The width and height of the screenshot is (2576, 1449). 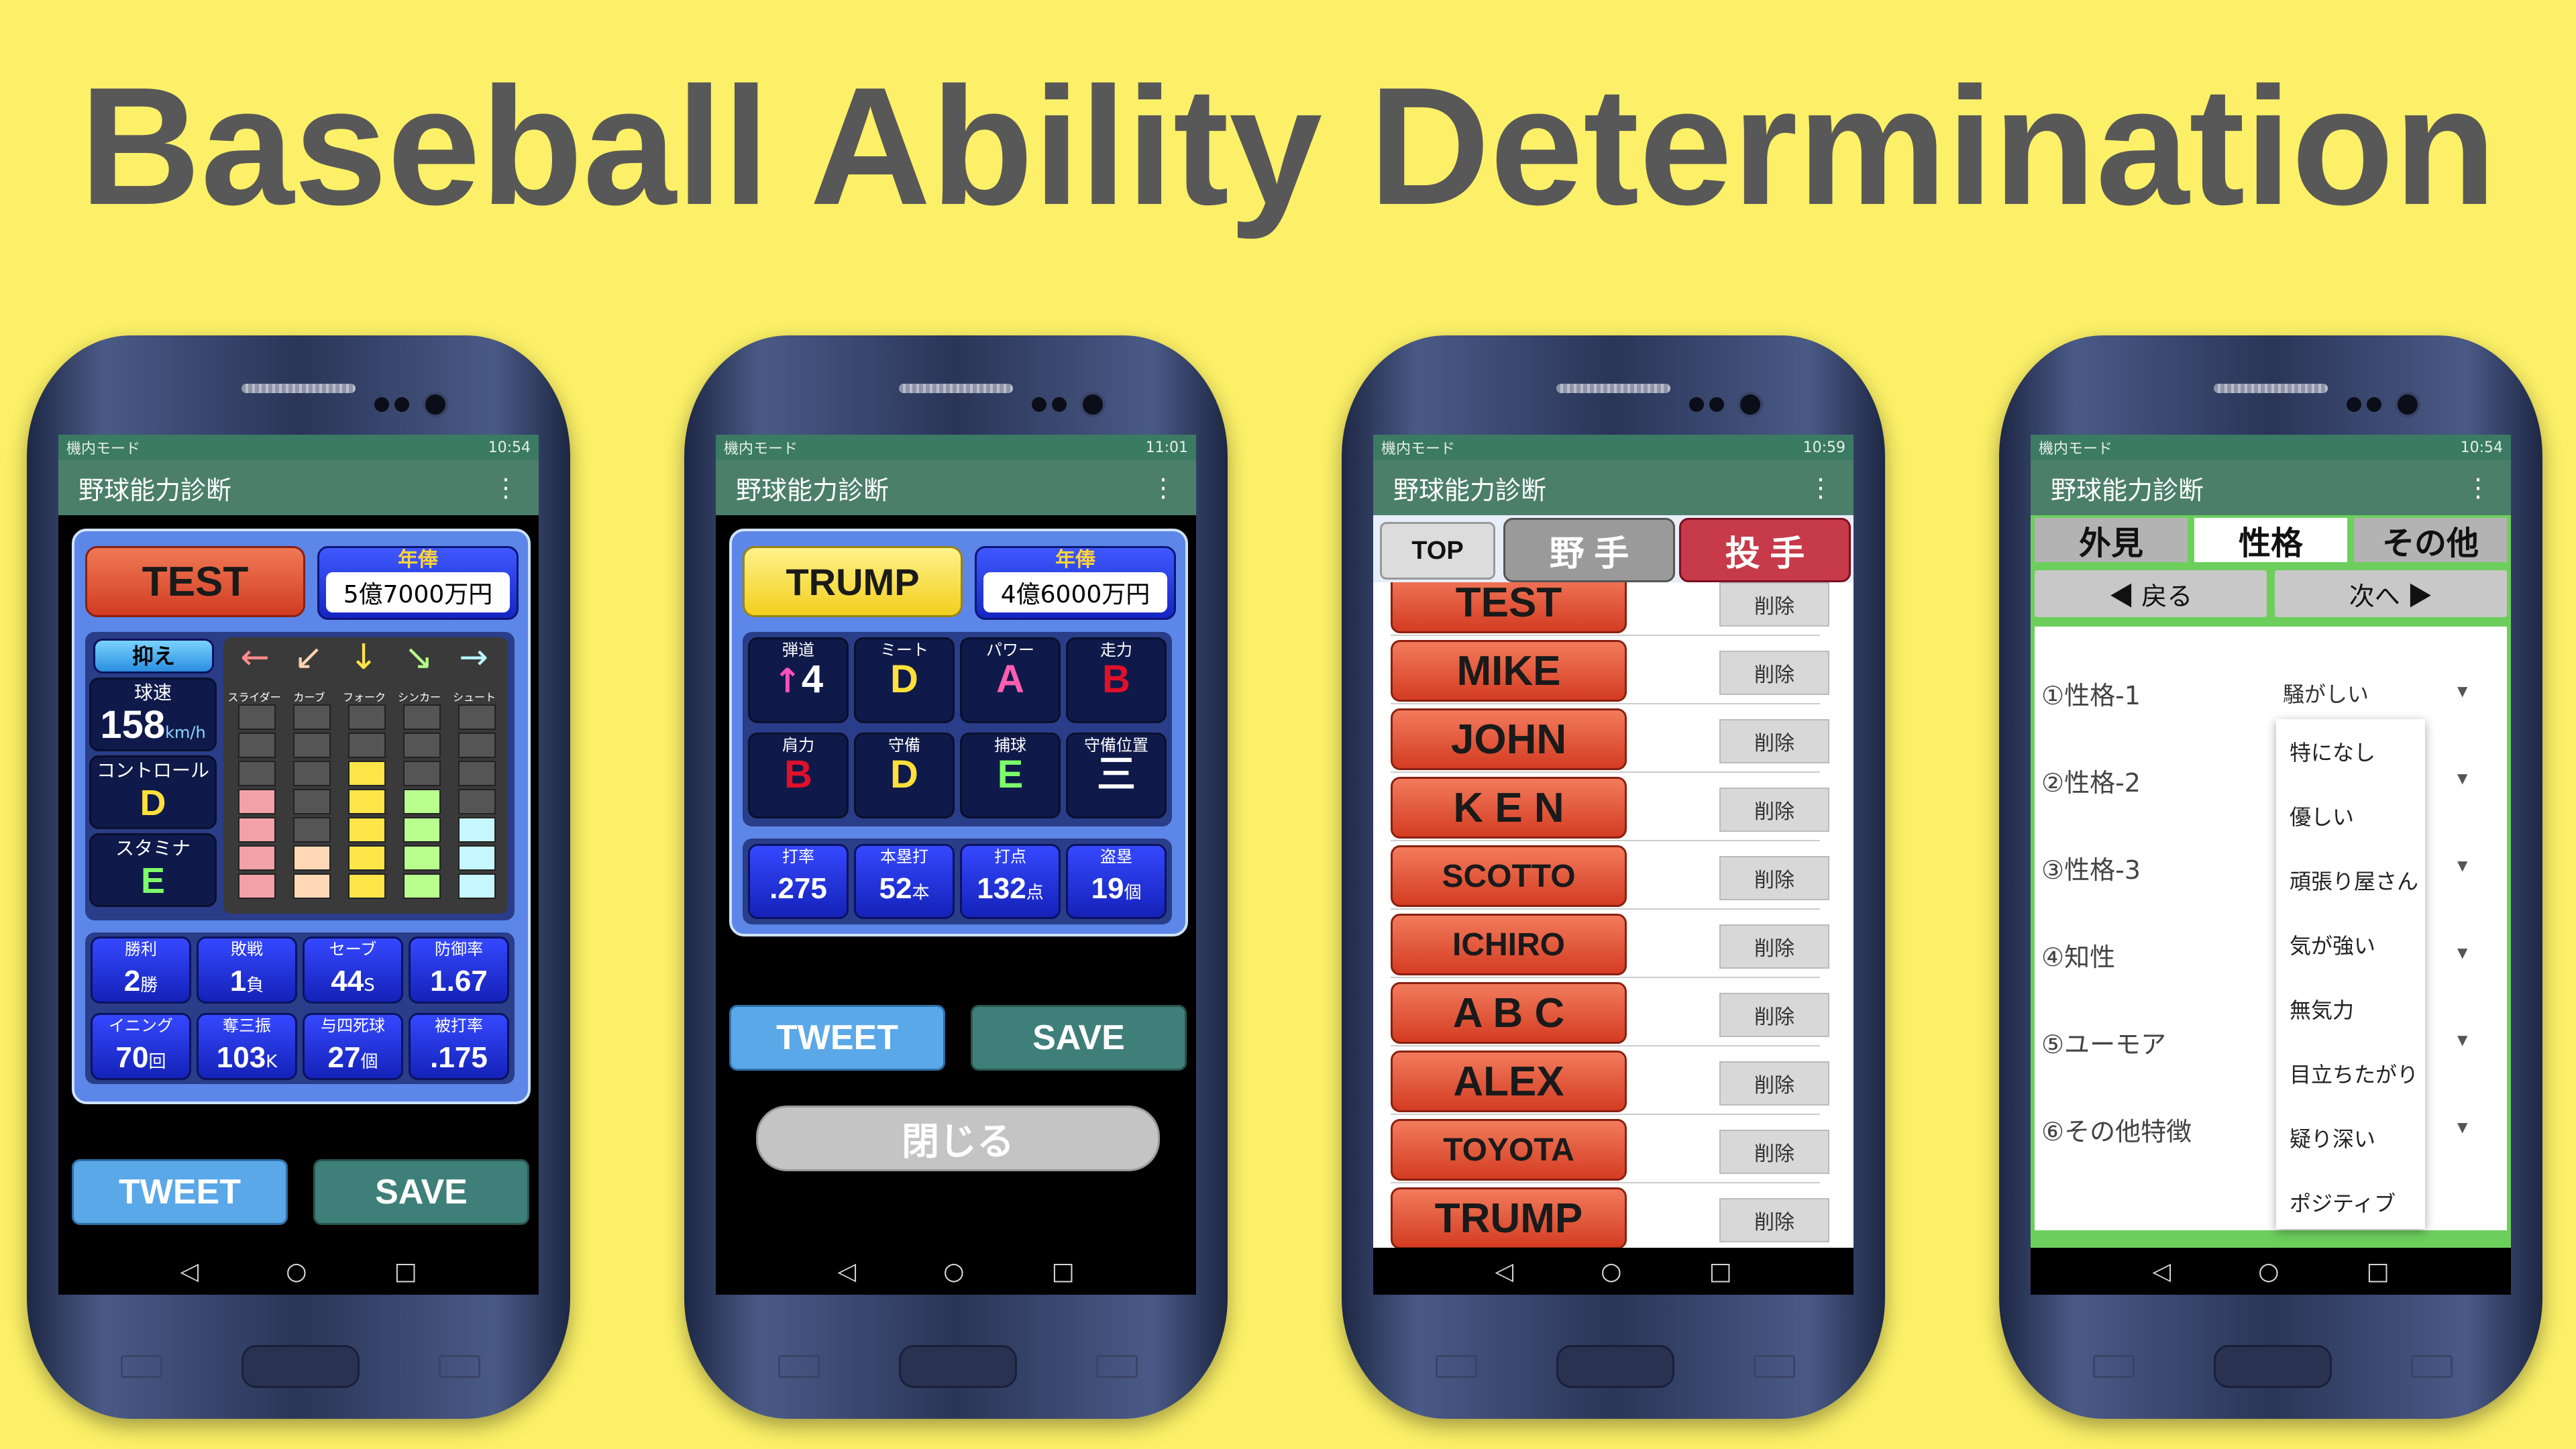 I want to click on list-item: TRUMP 削除, so click(x=1610, y=1215).